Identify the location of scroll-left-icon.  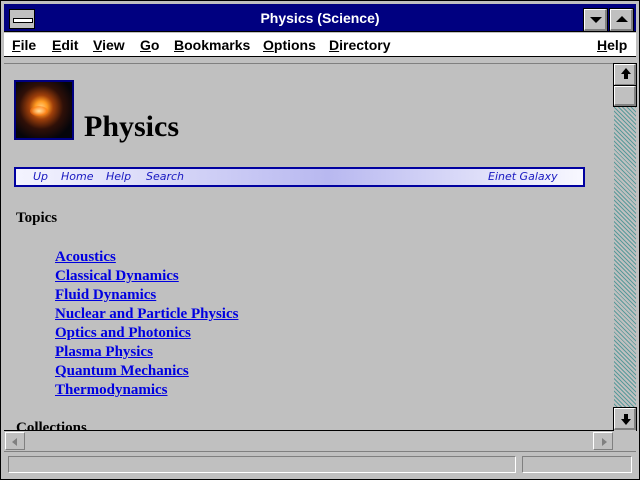
(14, 442).